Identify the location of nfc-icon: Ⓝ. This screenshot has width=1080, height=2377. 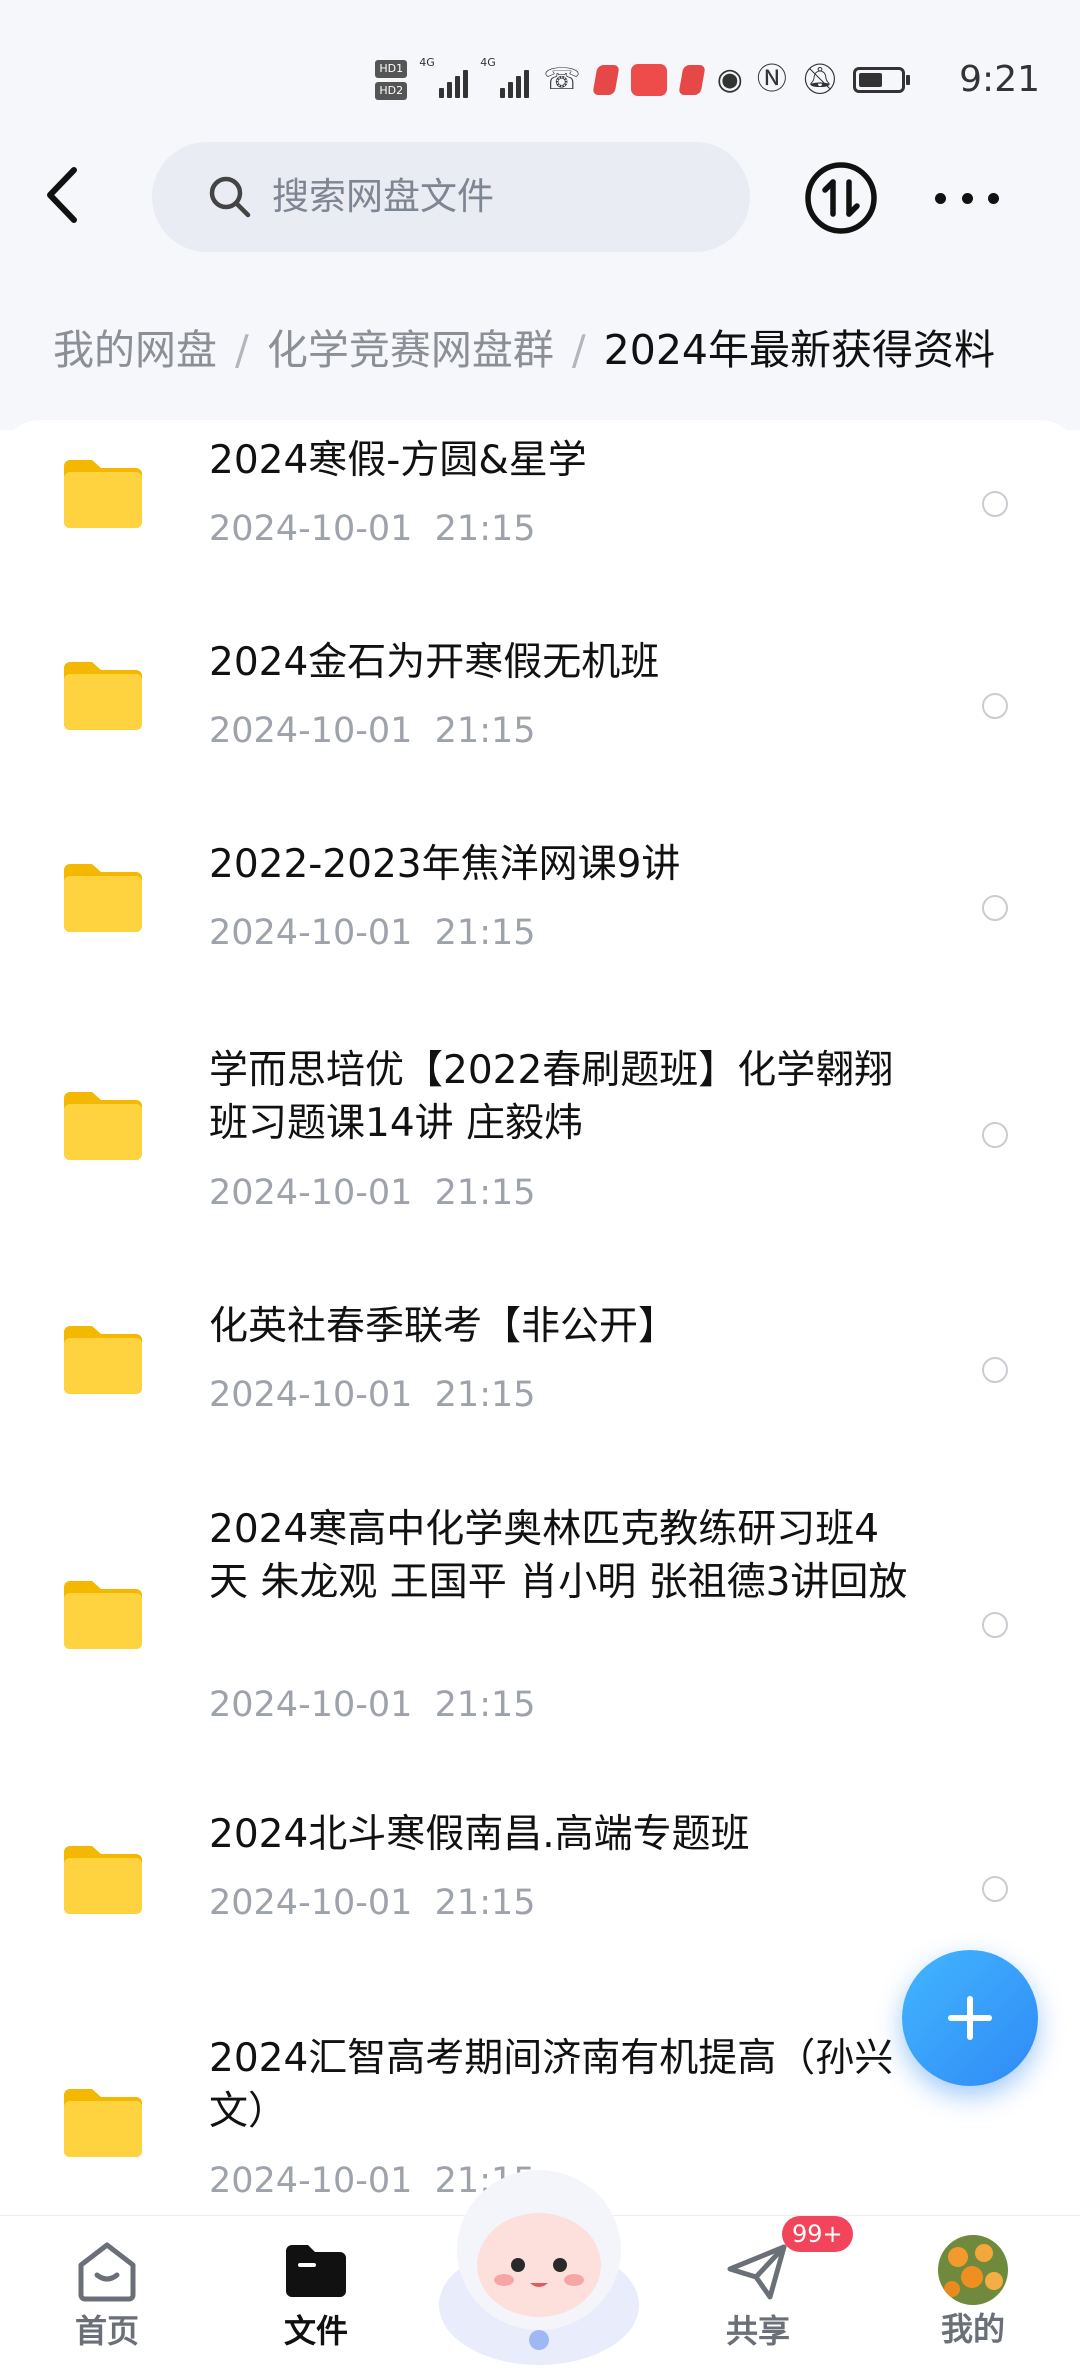
(771, 79).